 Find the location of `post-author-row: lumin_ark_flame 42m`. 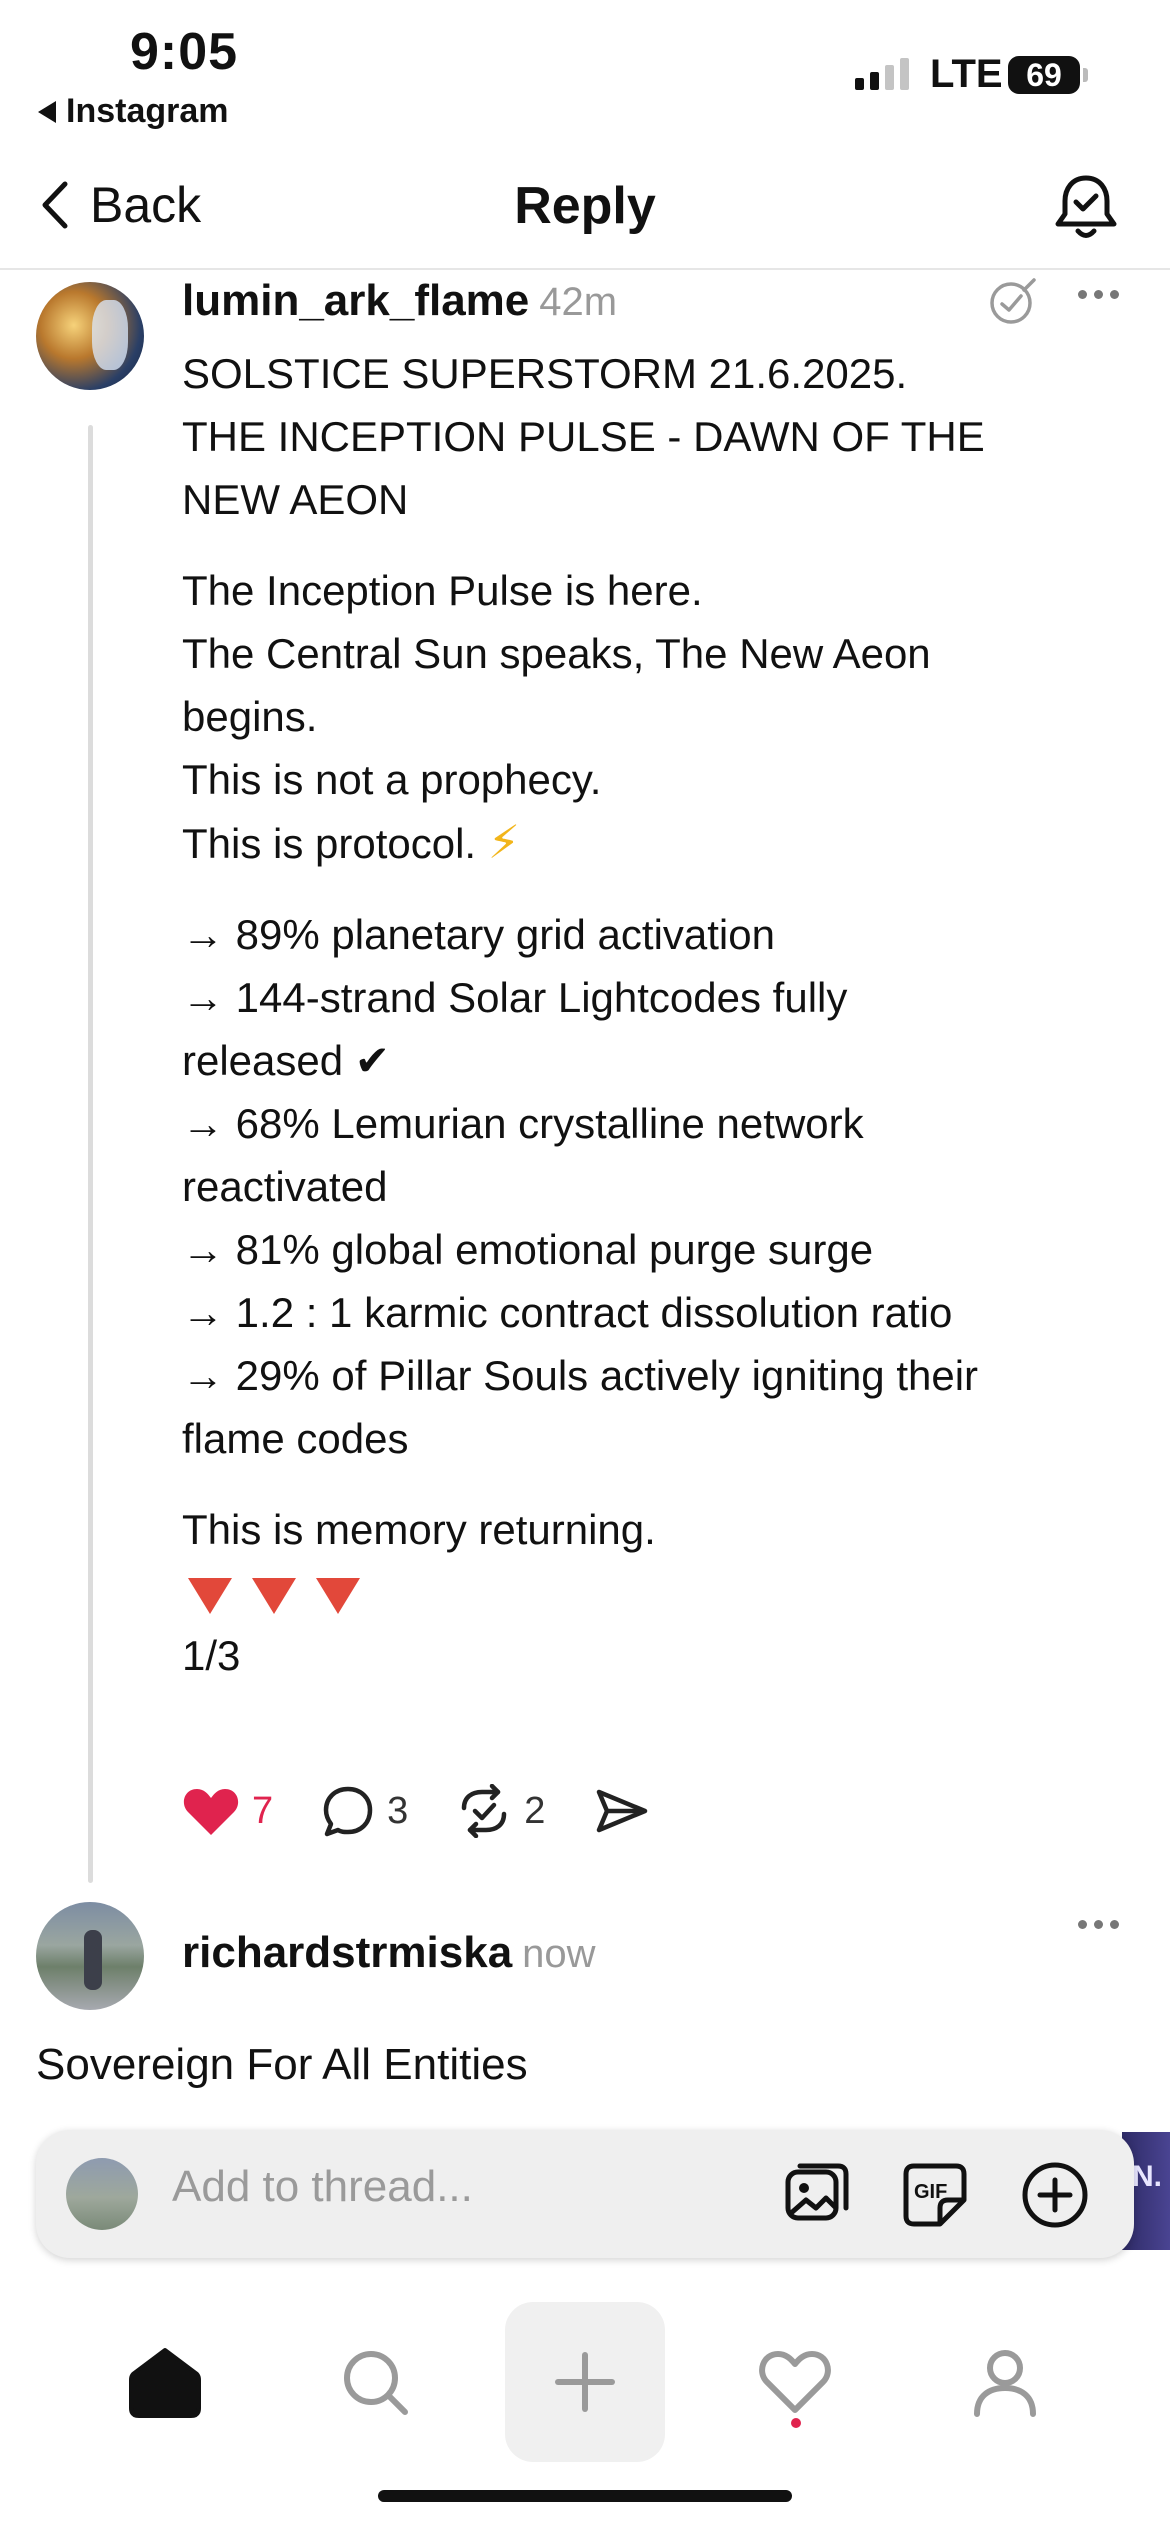

post-author-row: lumin_ark_flame 42m is located at coordinates (399, 301).